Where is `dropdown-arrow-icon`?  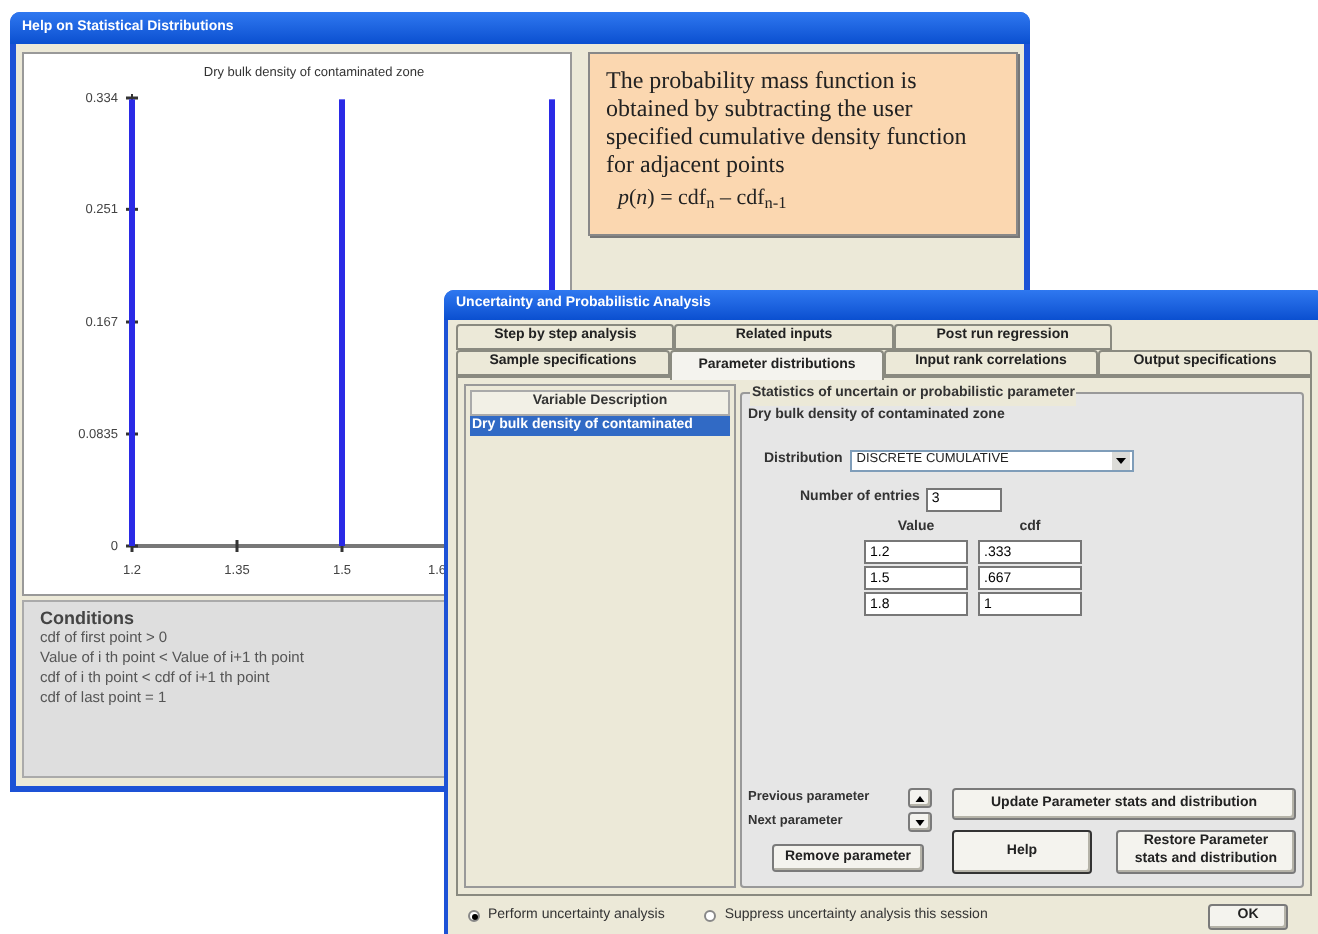 dropdown-arrow-icon is located at coordinates (1121, 460).